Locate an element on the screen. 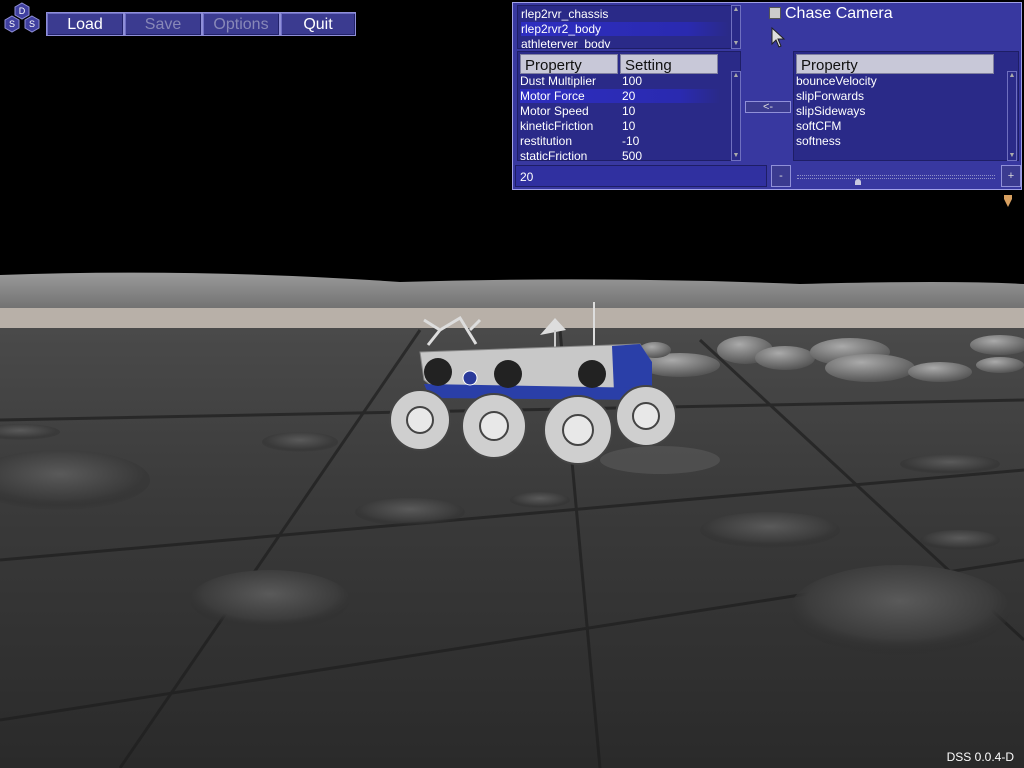 The height and width of the screenshot is (768, 1024). chase-camera-checkbox is located at coordinates (775, 13).